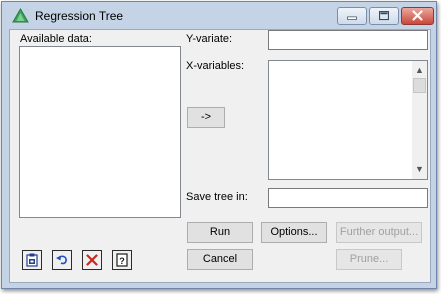 This screenshot has height=294, width=441. Describe the element at coordinates (215, 66) in the screenshot. I see `x-variables-label: X-variables:` at that location.